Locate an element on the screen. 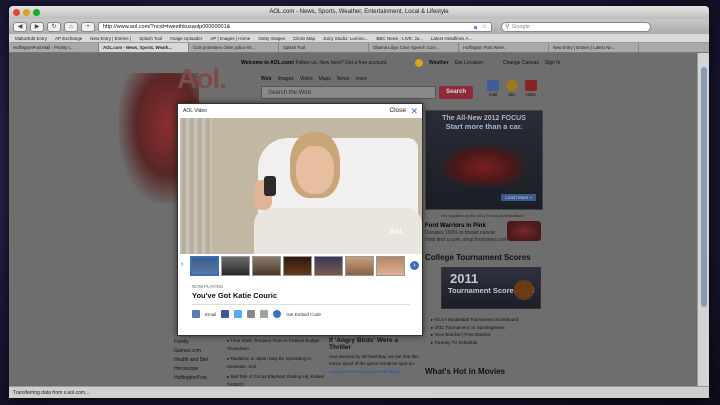  reader-icon: ☆ is located at coordinates (484, 27).